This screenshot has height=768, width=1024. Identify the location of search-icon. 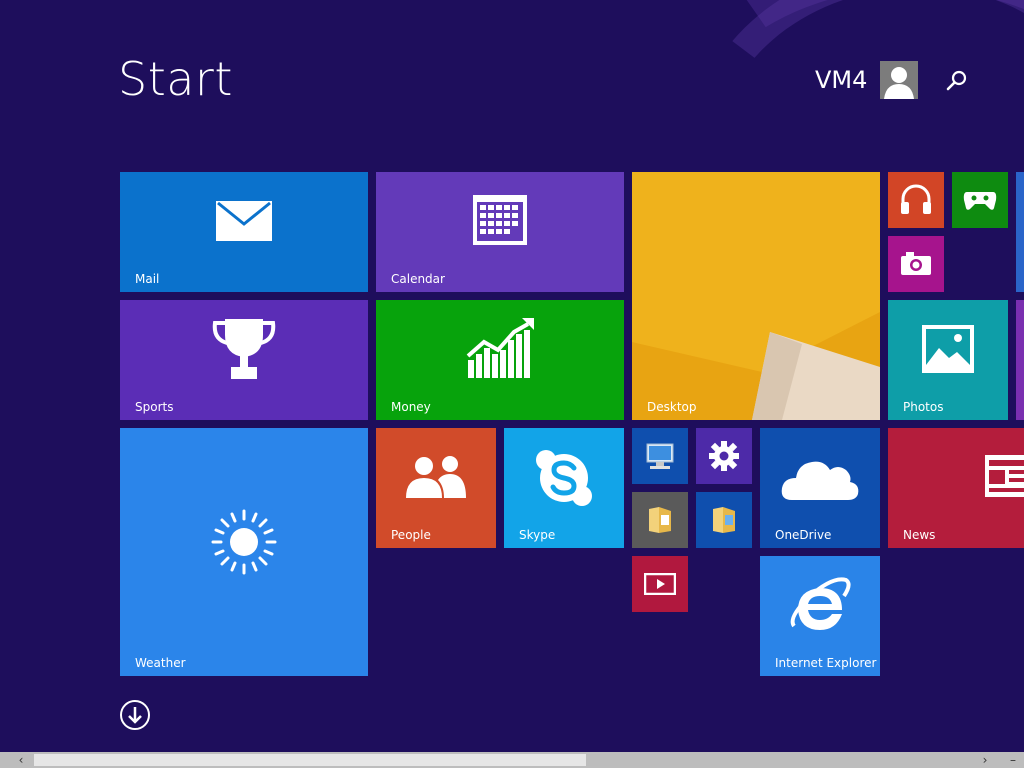
(956, 80).